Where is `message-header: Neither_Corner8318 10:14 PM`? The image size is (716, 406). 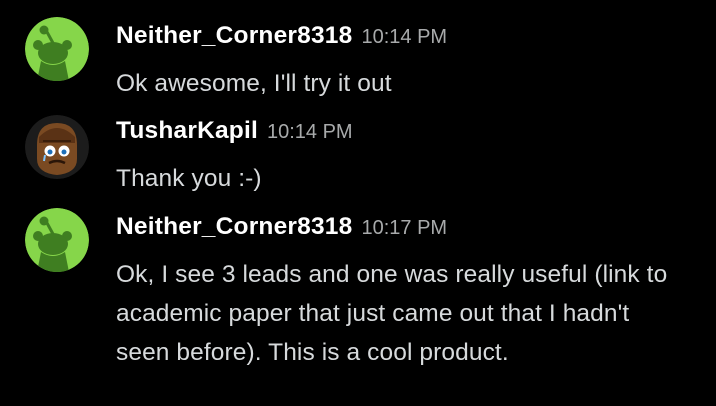 message-header: Neither_Corner8318 10:14 PM is located at coordinates (281, 37).